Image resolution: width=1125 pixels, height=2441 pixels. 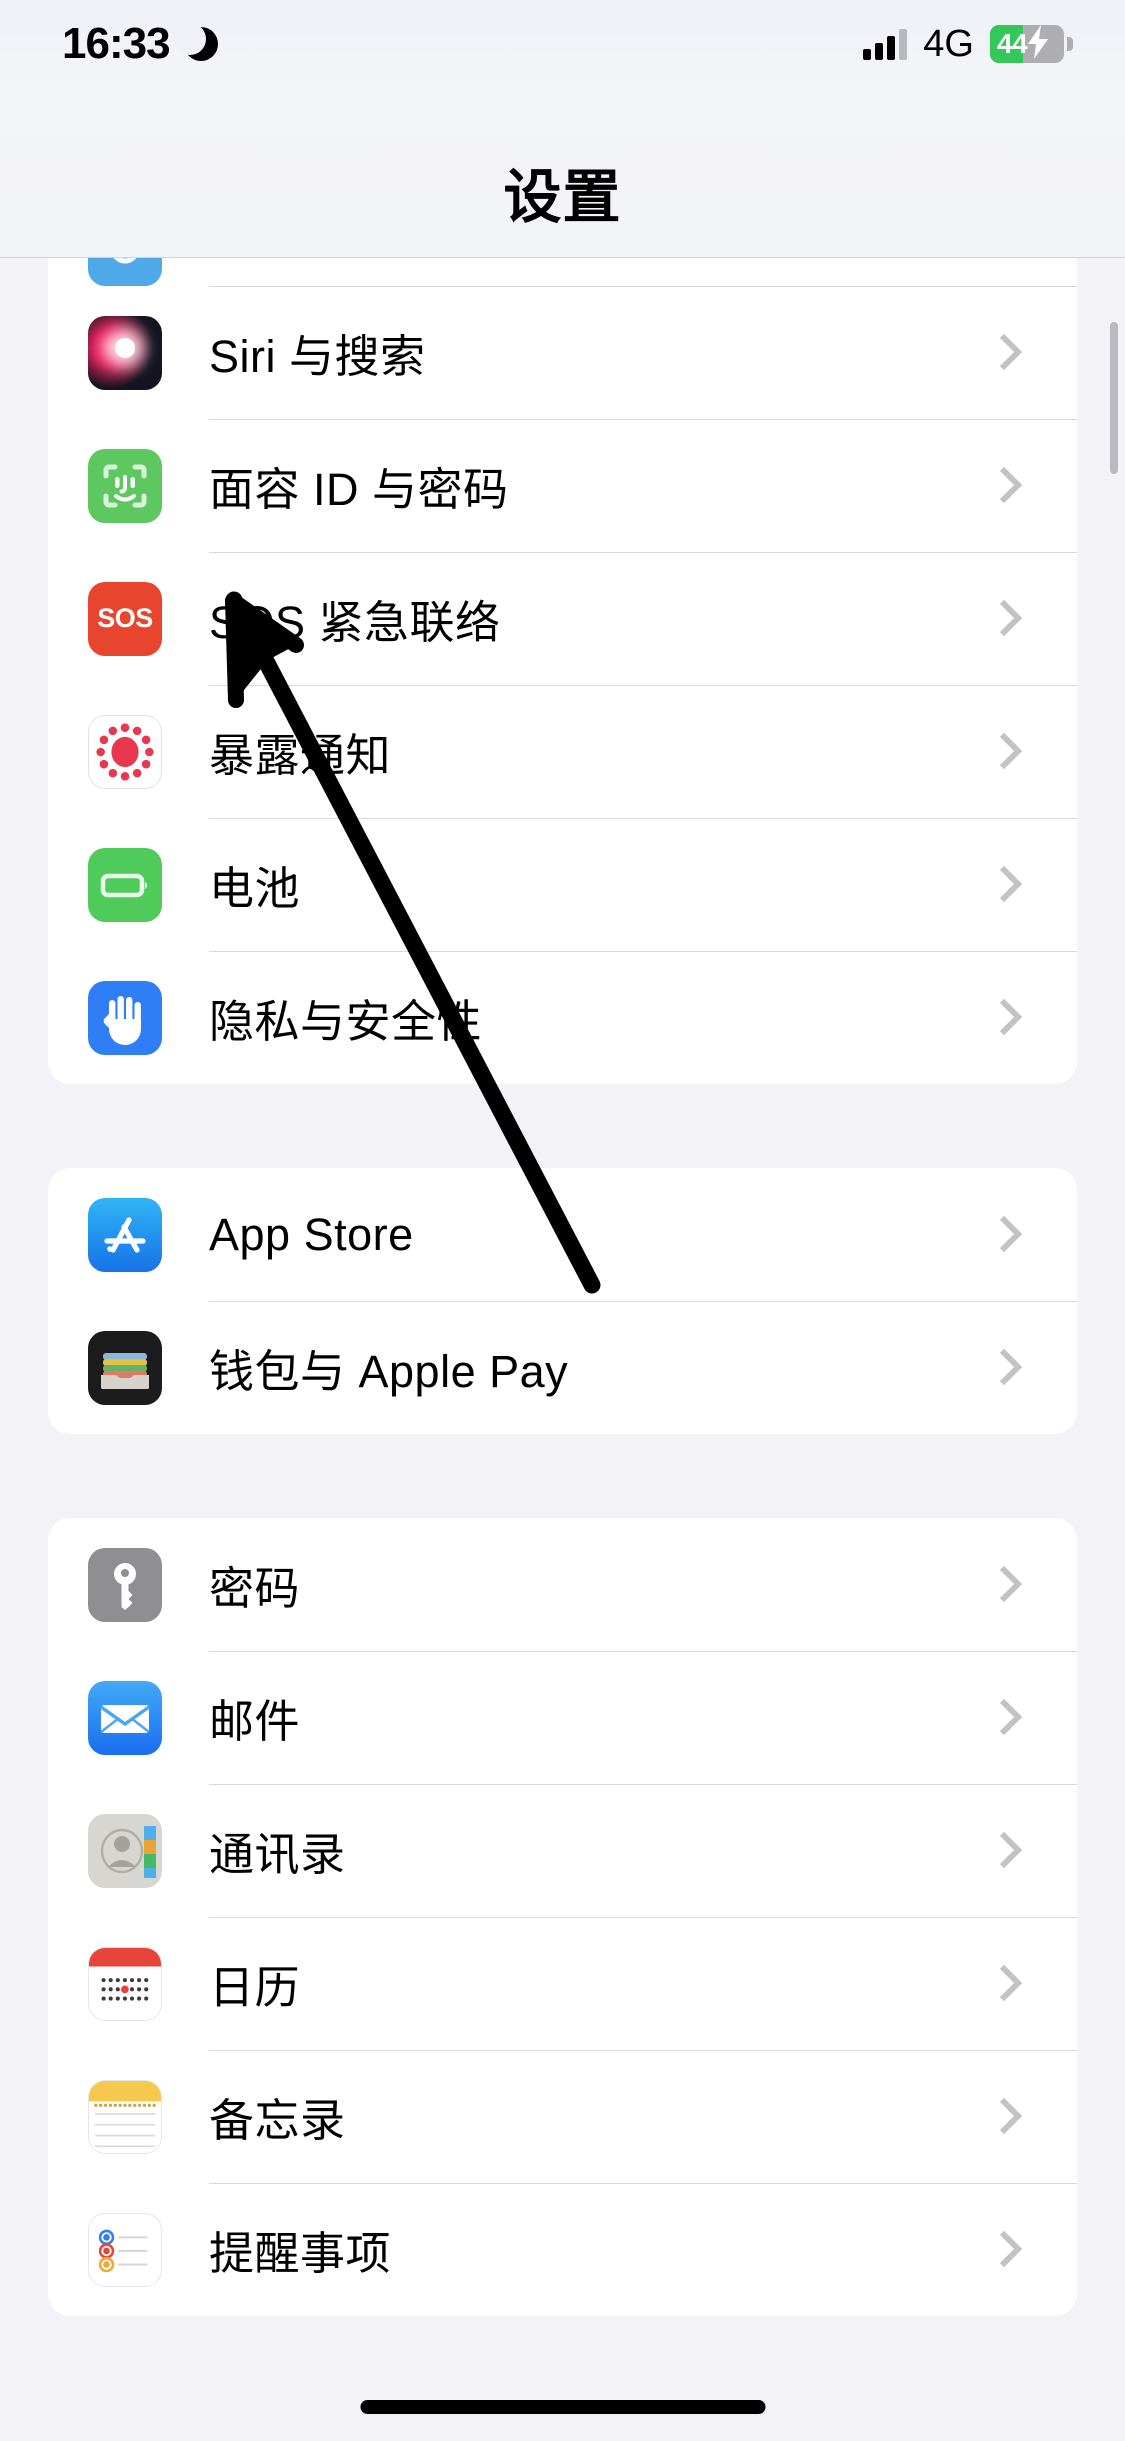 I want to click on cellular-signal-icon, so click(x=885, y=44).